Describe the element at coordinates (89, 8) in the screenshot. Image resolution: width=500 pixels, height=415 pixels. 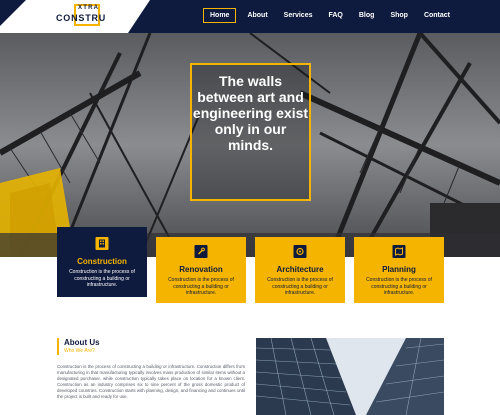
I see `logo-top-text: XTRA` at that location.